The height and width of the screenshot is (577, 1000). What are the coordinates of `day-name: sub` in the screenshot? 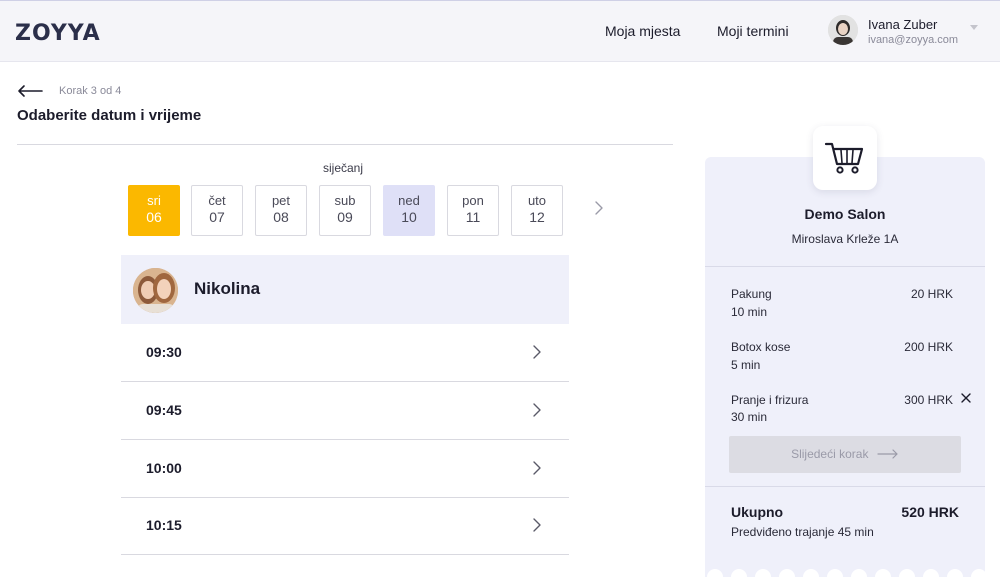 It's located at (345, 200).